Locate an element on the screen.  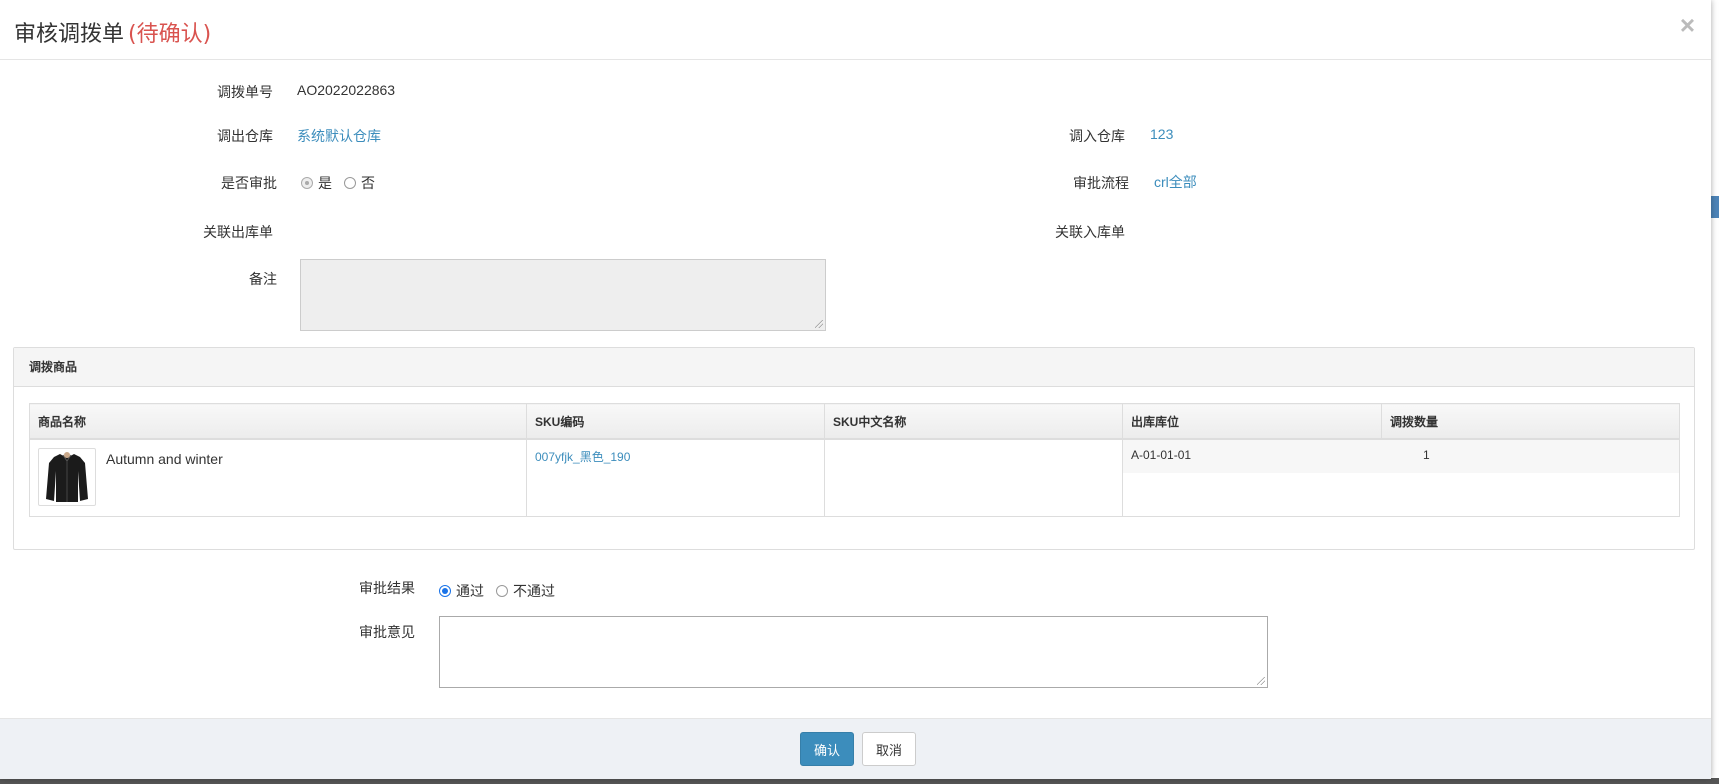
modal-title-text: 审核调拨单 is located at coordinates (69, 34).